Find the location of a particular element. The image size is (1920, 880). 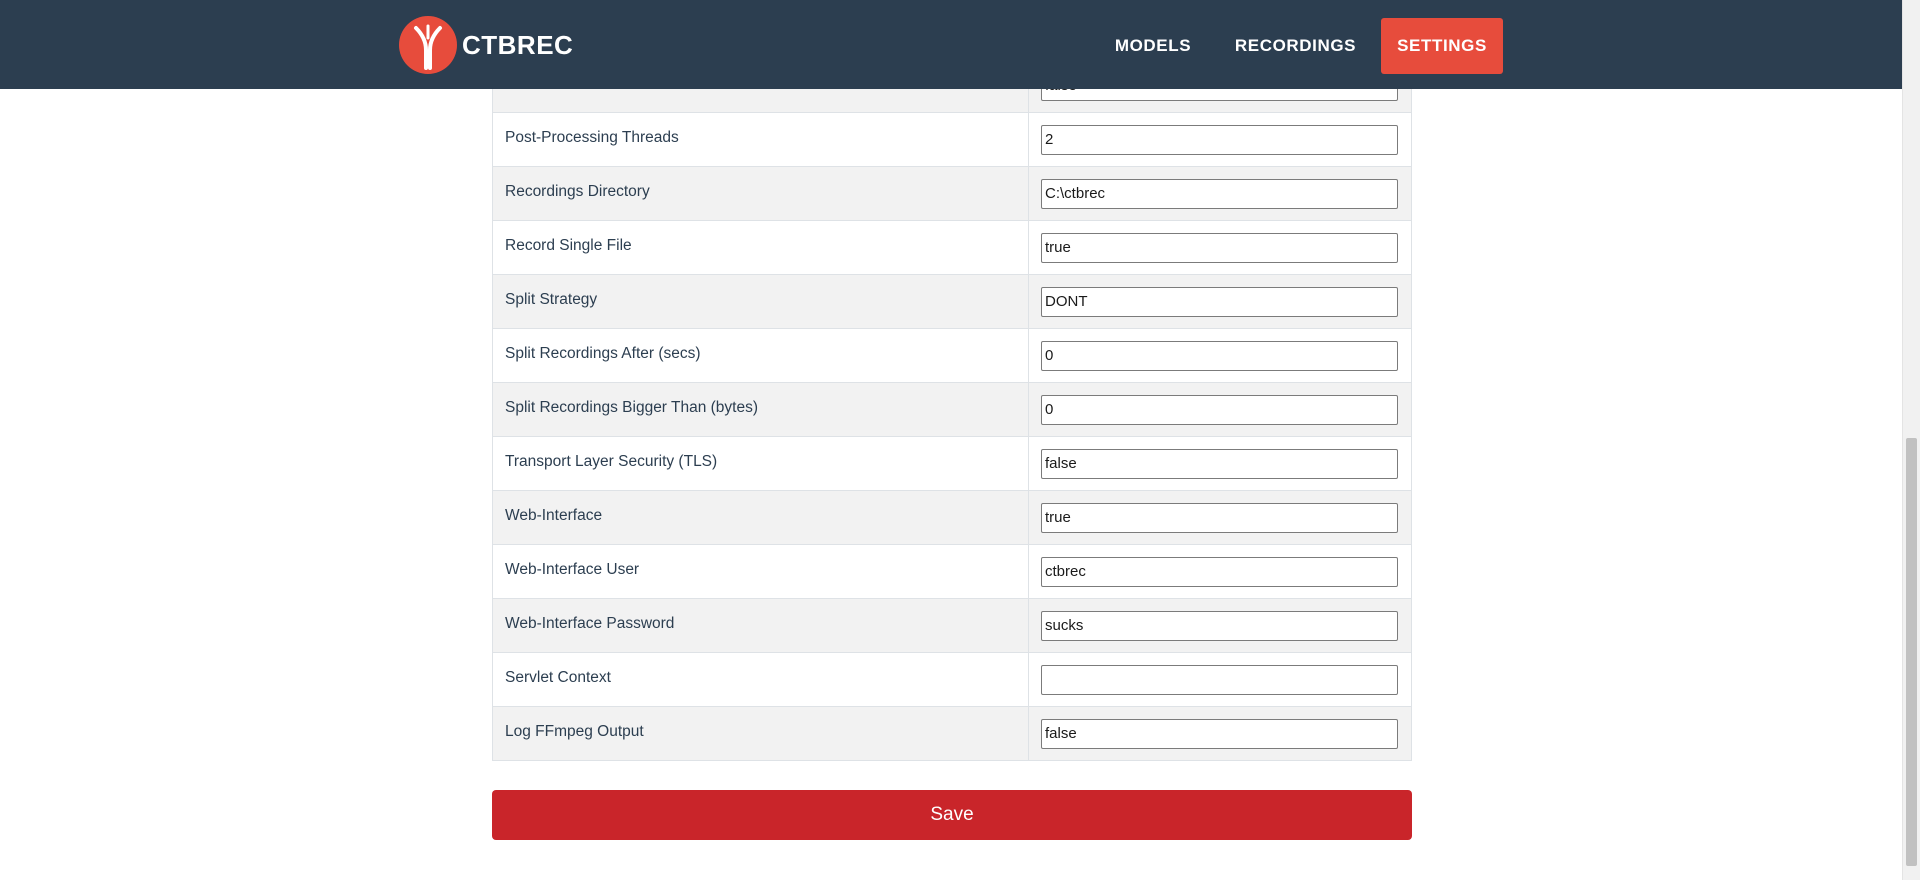

setting-label: Log FFmpeg Output is located at coordinates (574, 731).